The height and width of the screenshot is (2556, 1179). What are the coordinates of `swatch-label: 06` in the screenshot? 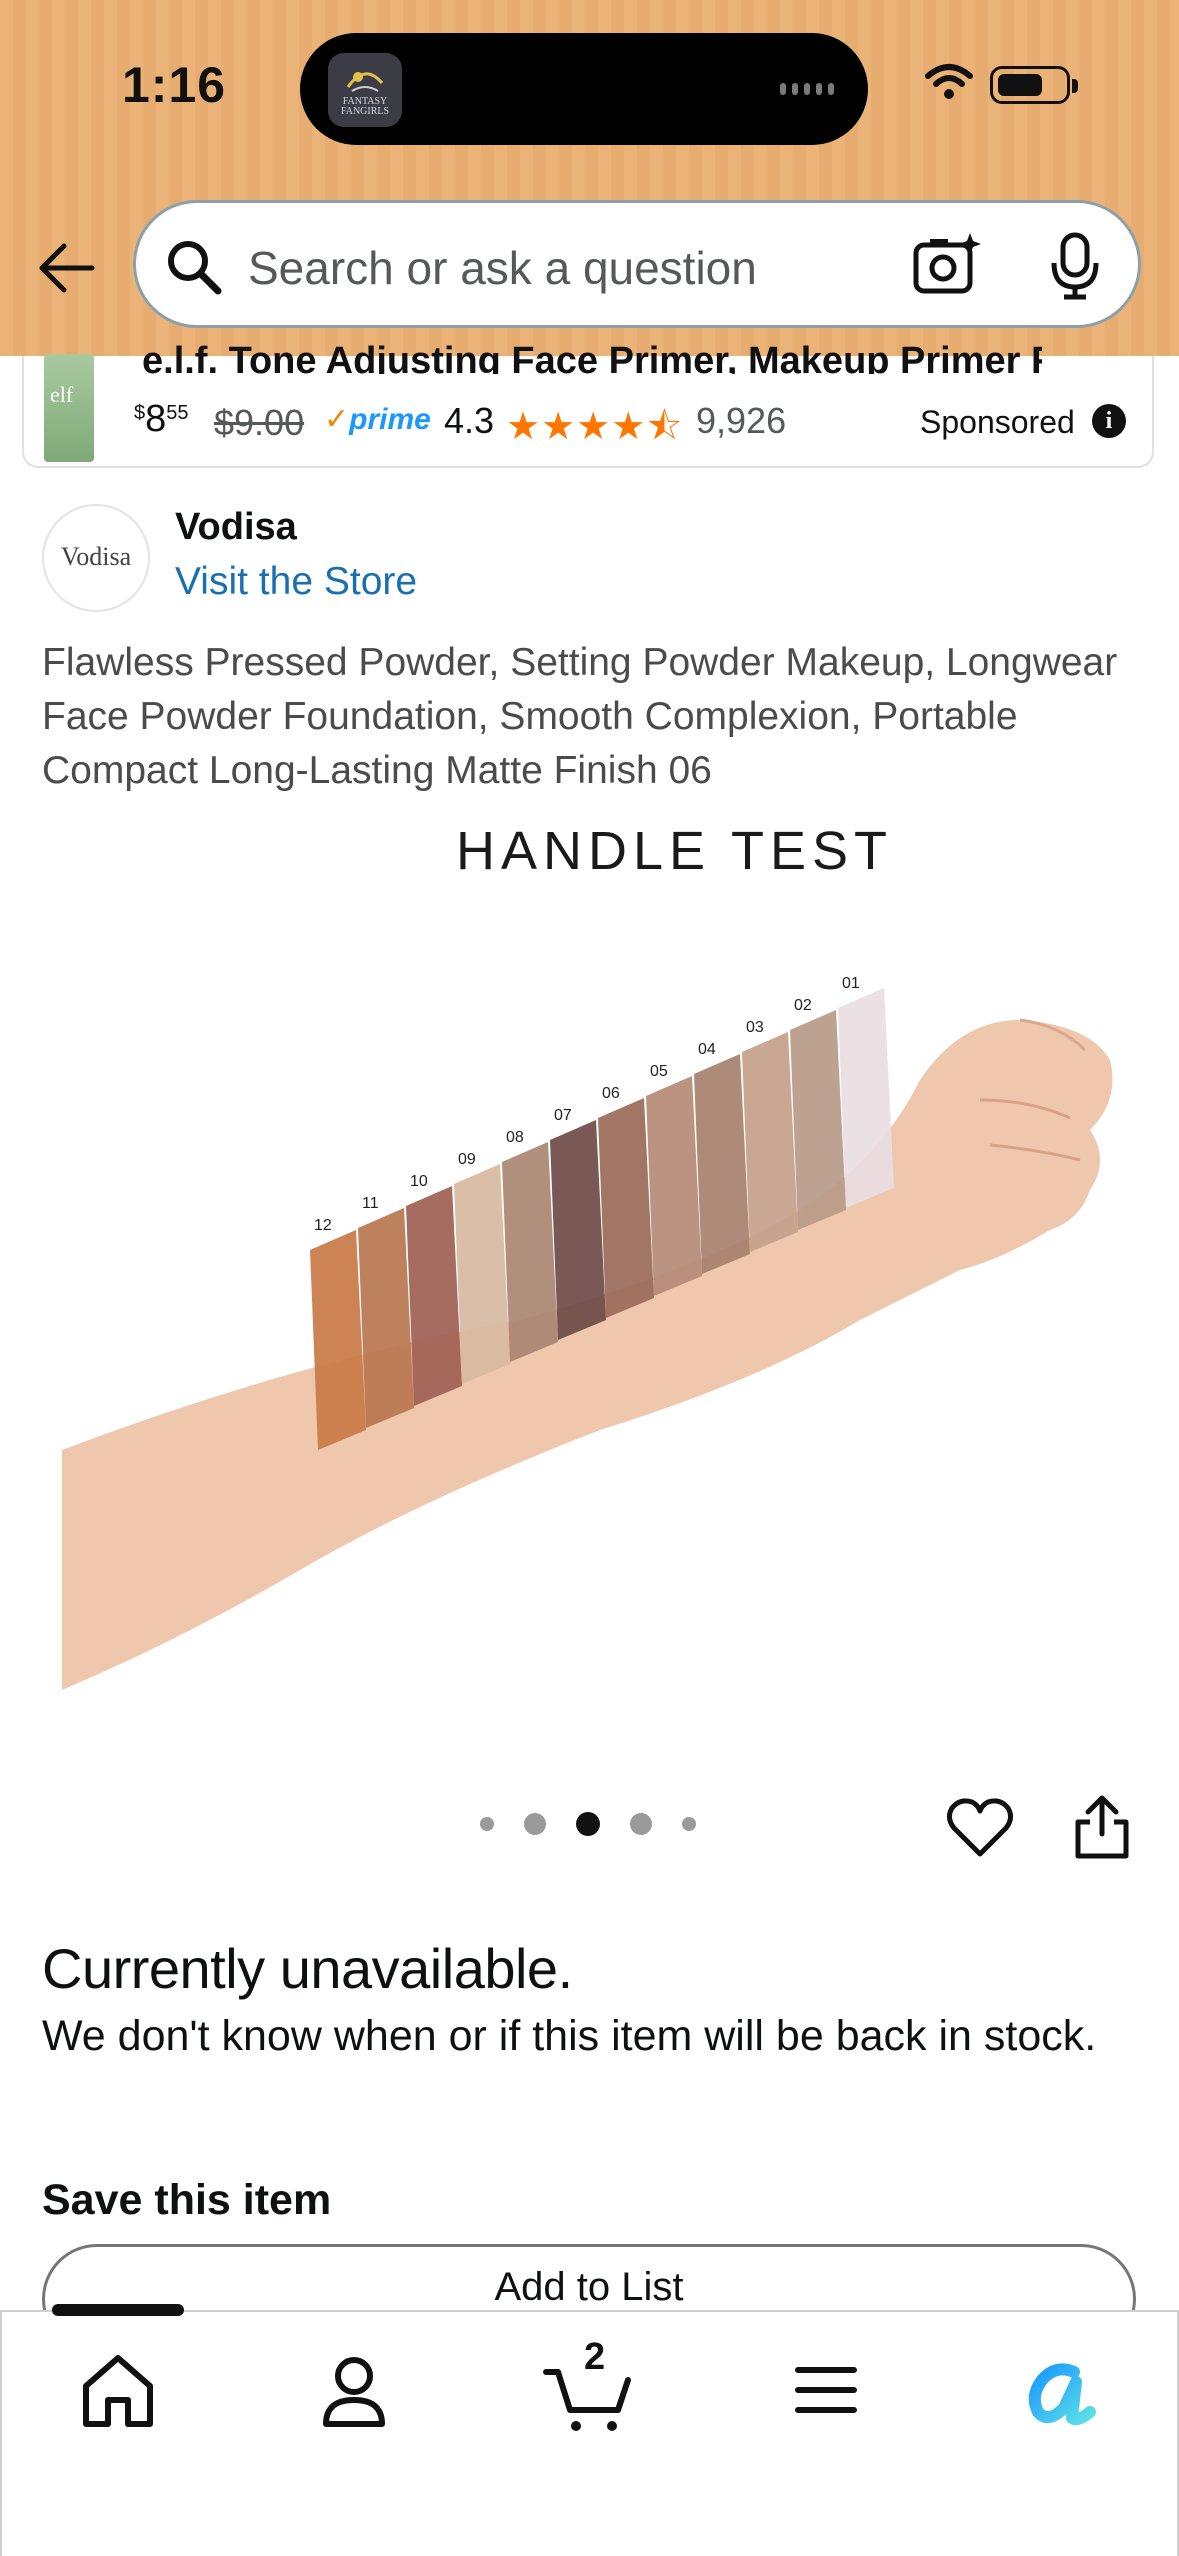 It's located at (611, 1093).